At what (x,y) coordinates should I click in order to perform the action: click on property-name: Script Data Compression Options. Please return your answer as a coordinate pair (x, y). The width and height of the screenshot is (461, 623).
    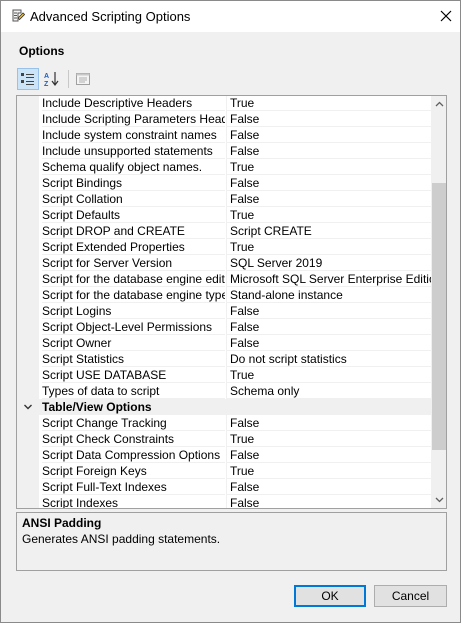
    Looking at the image, I should click on (133, 455).